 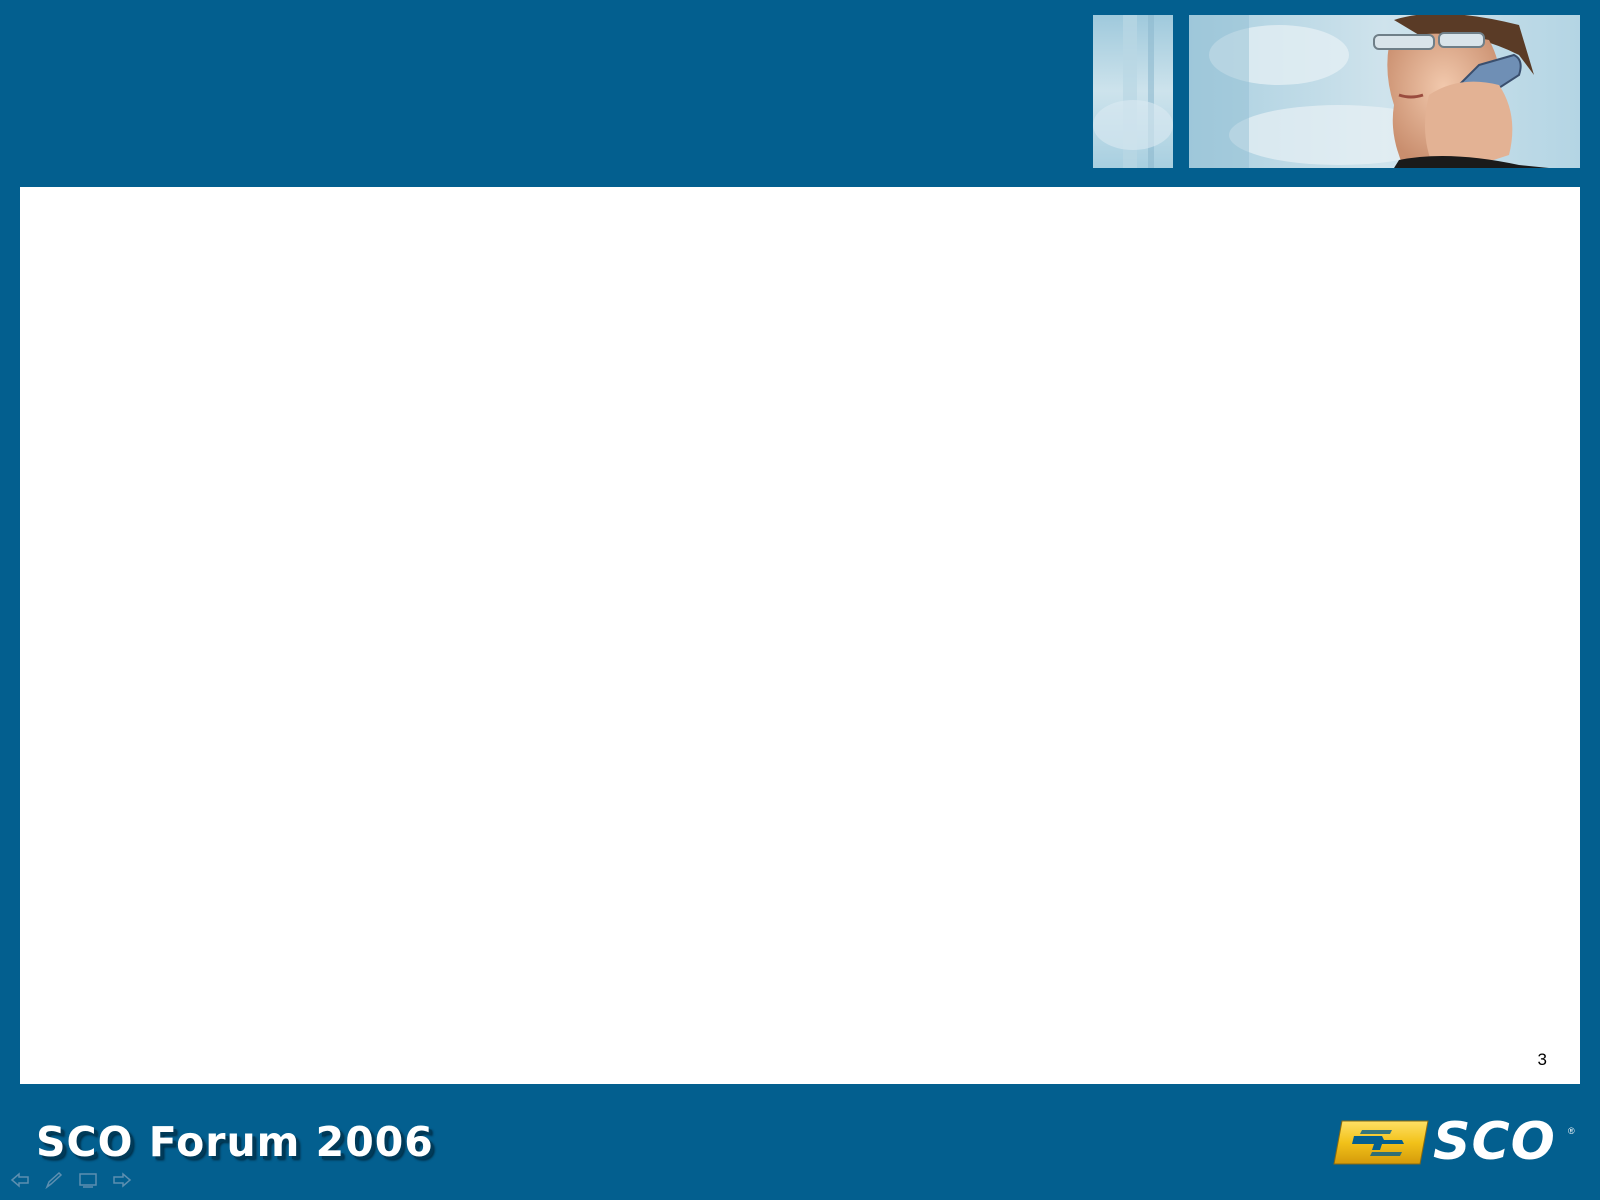 What do you see at coordinates (122, 1180) in the screenshot?
I see `forward-arrow-icon` at bounding box center [122, 1180].